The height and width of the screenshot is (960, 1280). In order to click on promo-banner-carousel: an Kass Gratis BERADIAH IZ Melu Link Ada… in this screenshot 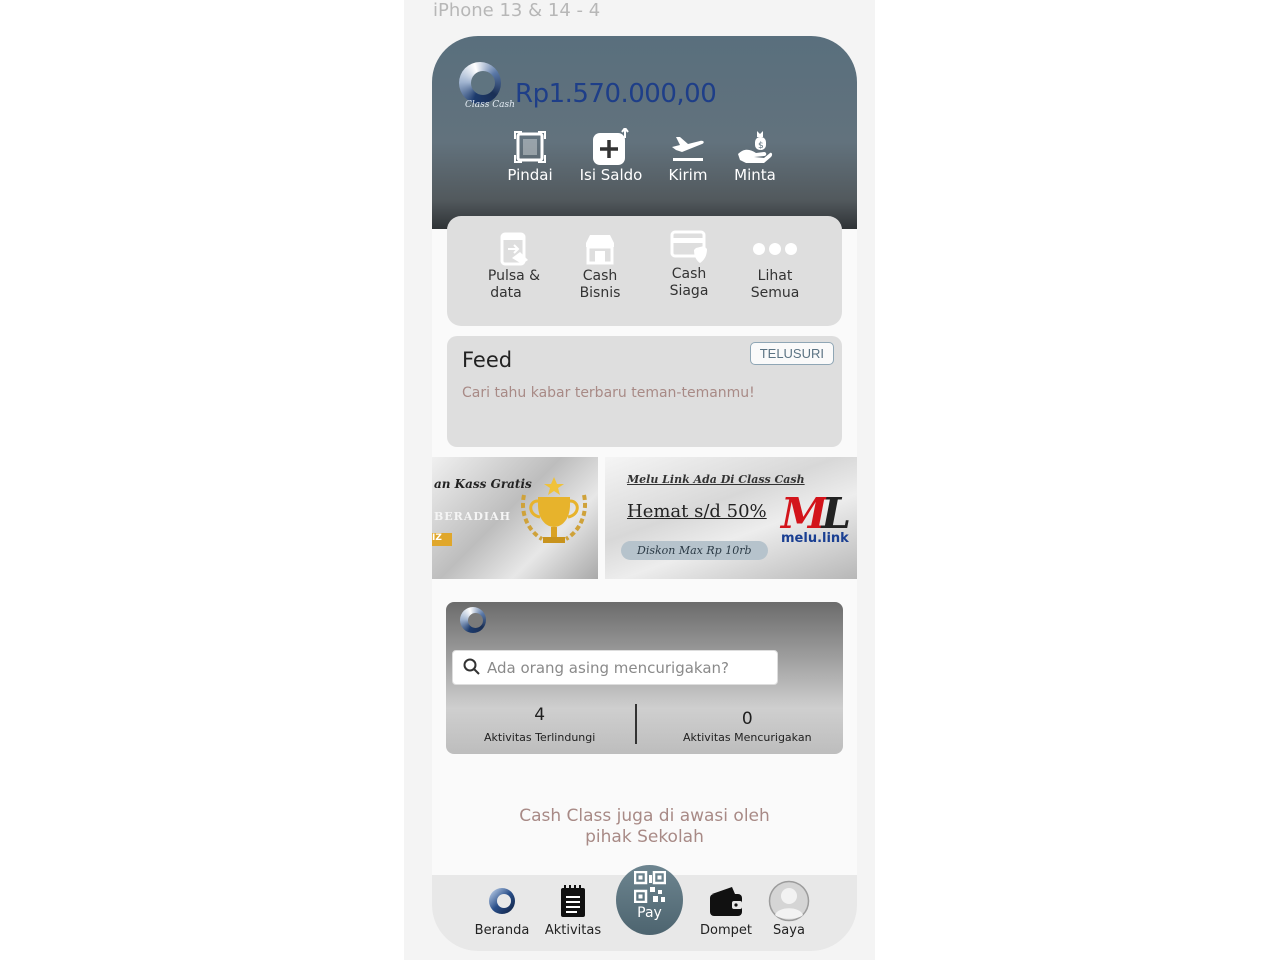, I will do `click(644, 518)`.